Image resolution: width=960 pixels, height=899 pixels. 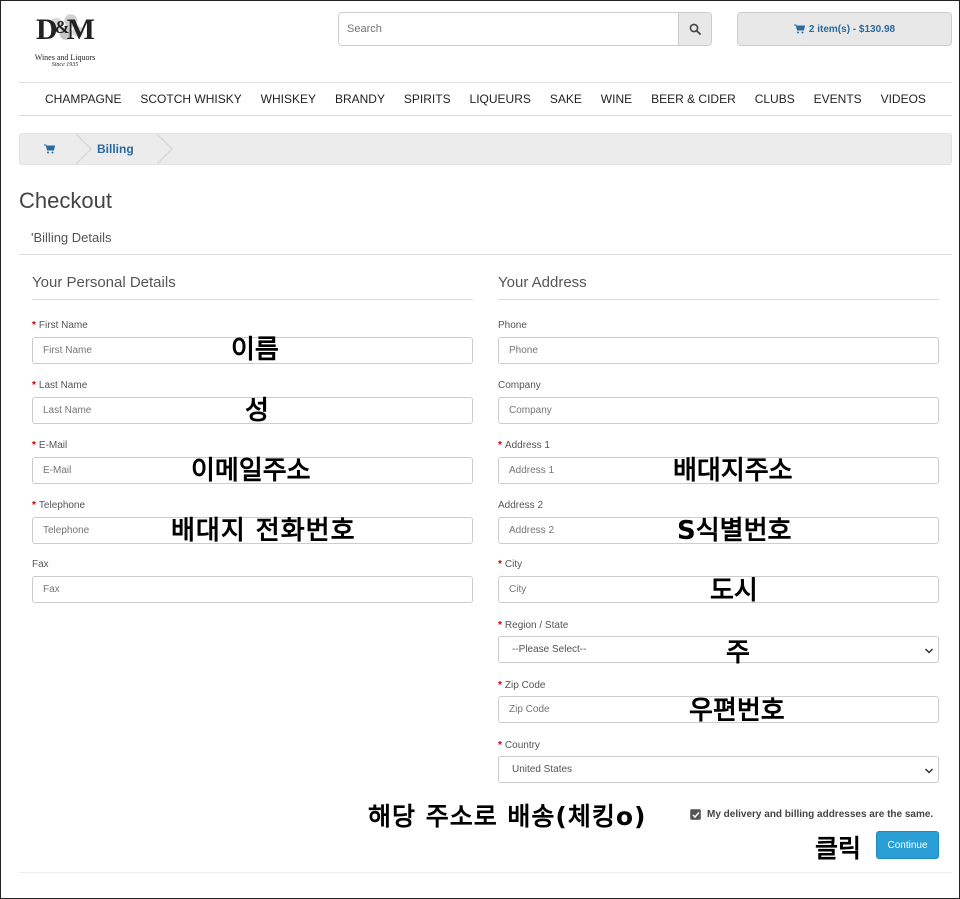 What do you see at coordinates (775, 99) in the screenshot?
I see `nav-clubs: CLUBS` at bounding box center [775, 99].